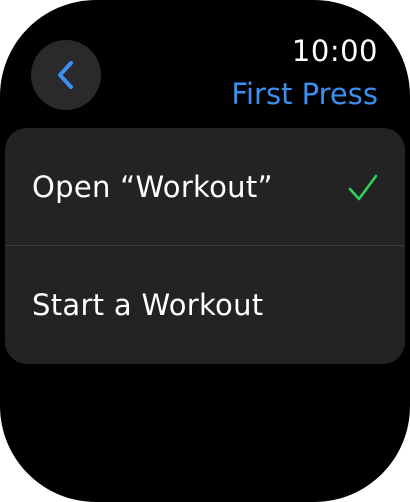 Image resolution: width=410 pixels, height=502 pixels. What do you see at coordinates (363, 188) in the screenshot?
I see `checkmark-icon` at bounding box center [363, 188].